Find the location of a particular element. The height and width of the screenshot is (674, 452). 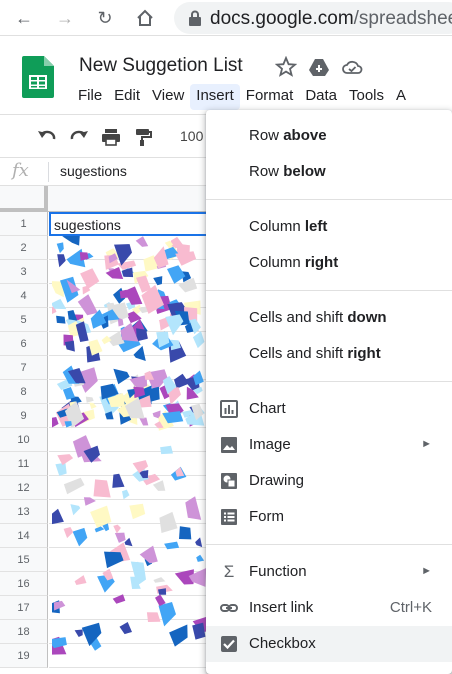

menu-item-form: Form is located at coordinates (329, 517).